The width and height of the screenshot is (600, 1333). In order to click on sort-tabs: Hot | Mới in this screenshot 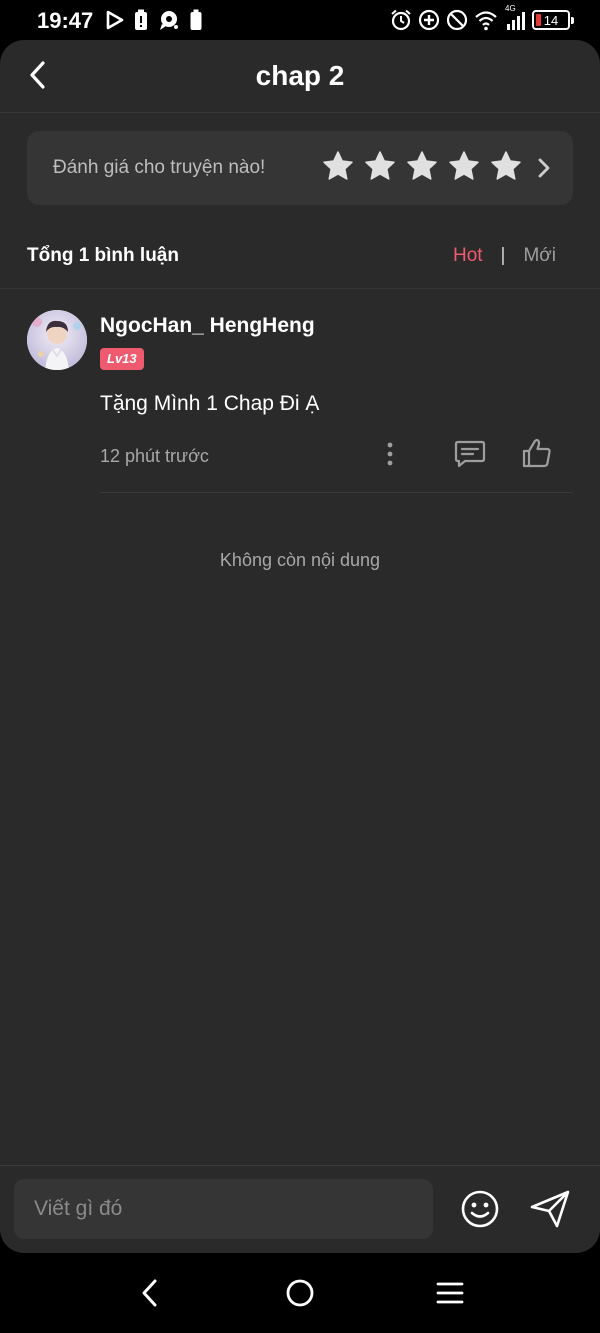, I will do `click(504, 256)`.